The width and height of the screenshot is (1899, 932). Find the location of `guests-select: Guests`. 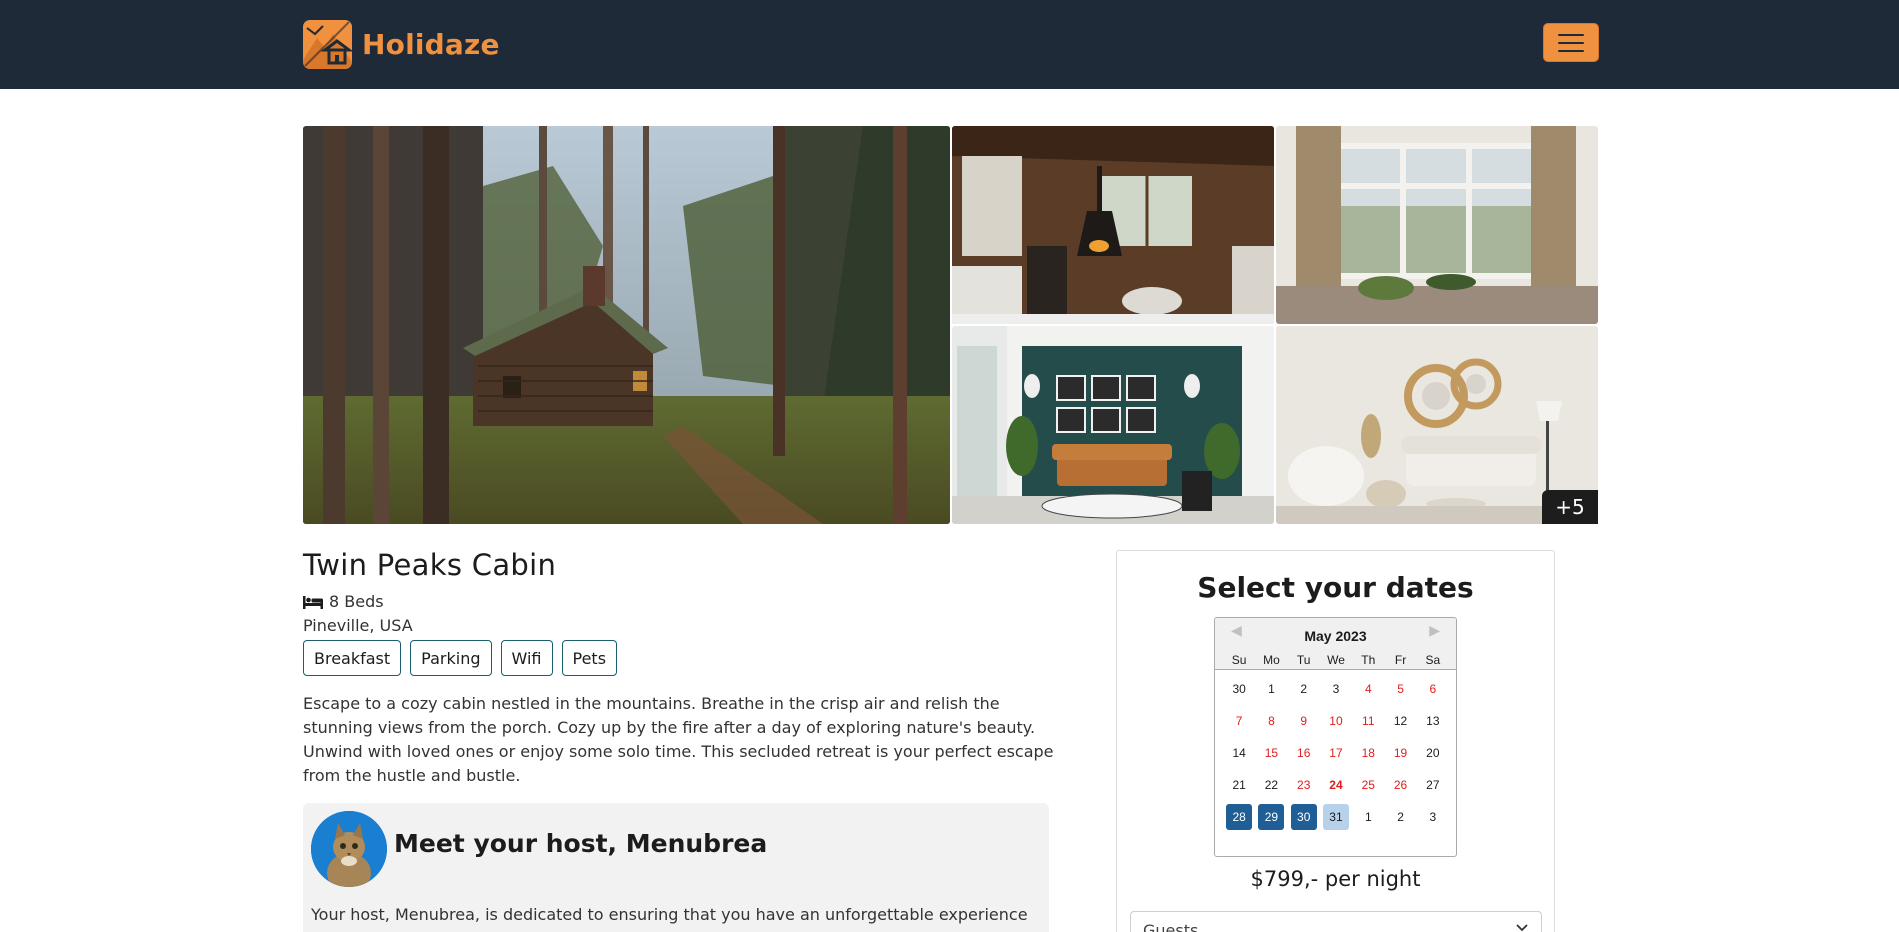

guests-select: Guests is located at coordinates (1336, 921).